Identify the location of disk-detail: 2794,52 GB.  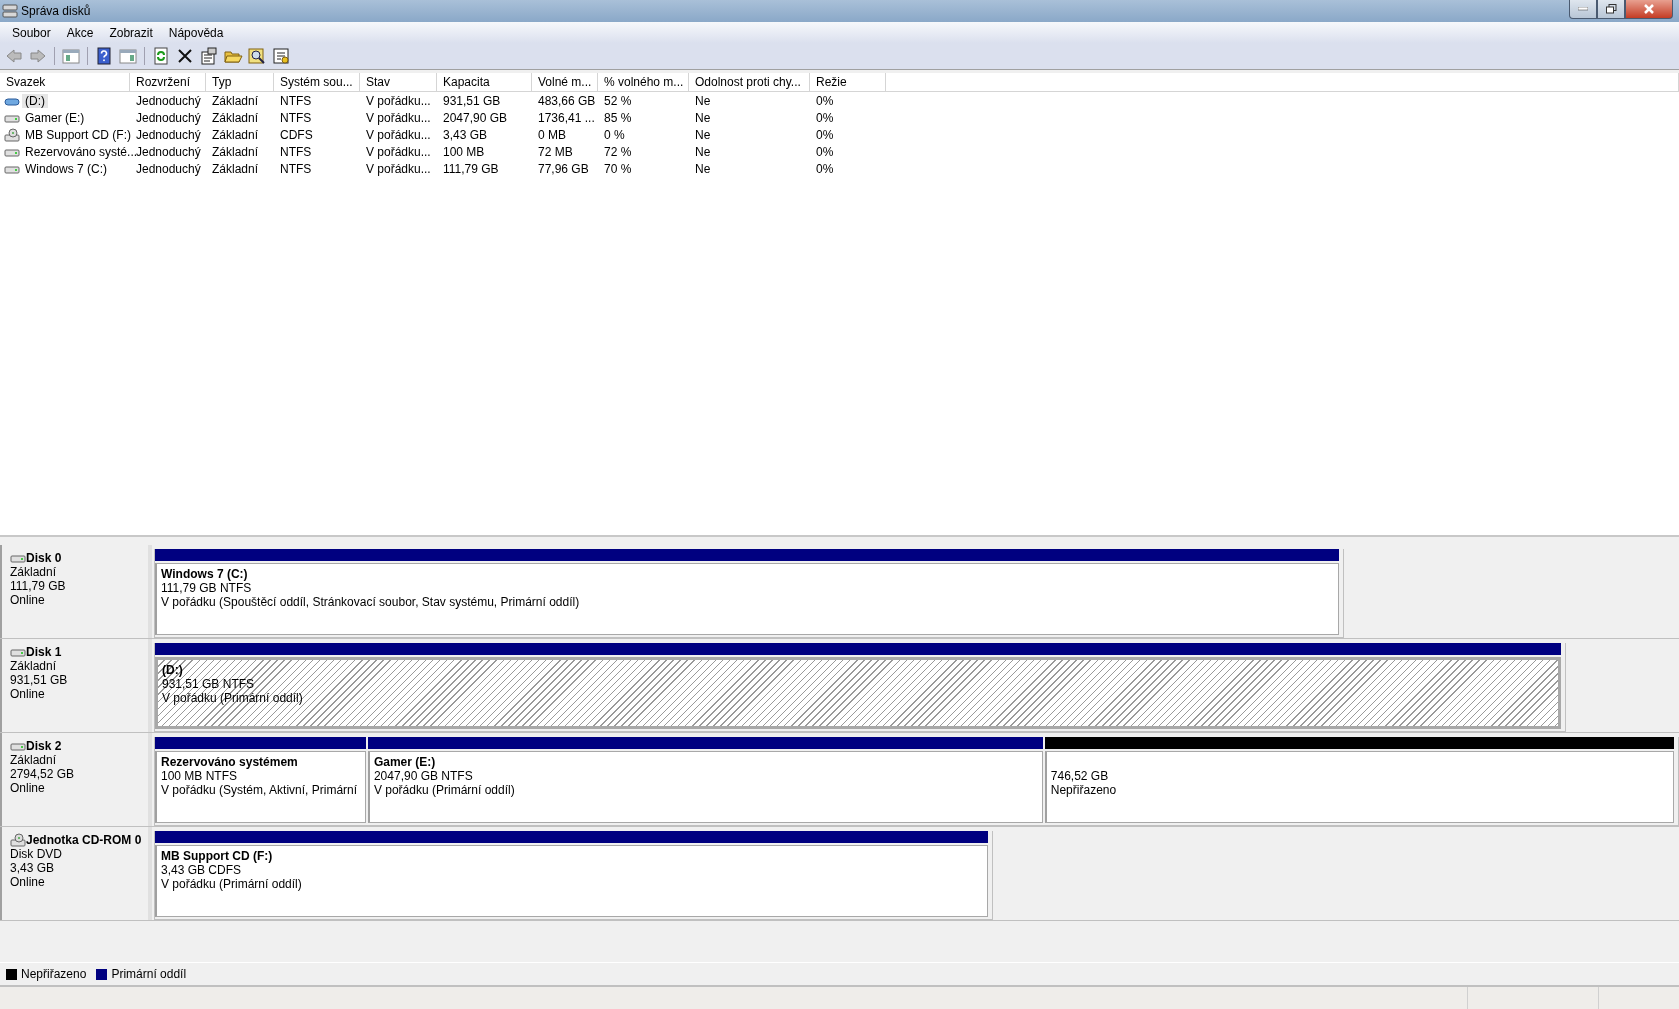
(43, 774).